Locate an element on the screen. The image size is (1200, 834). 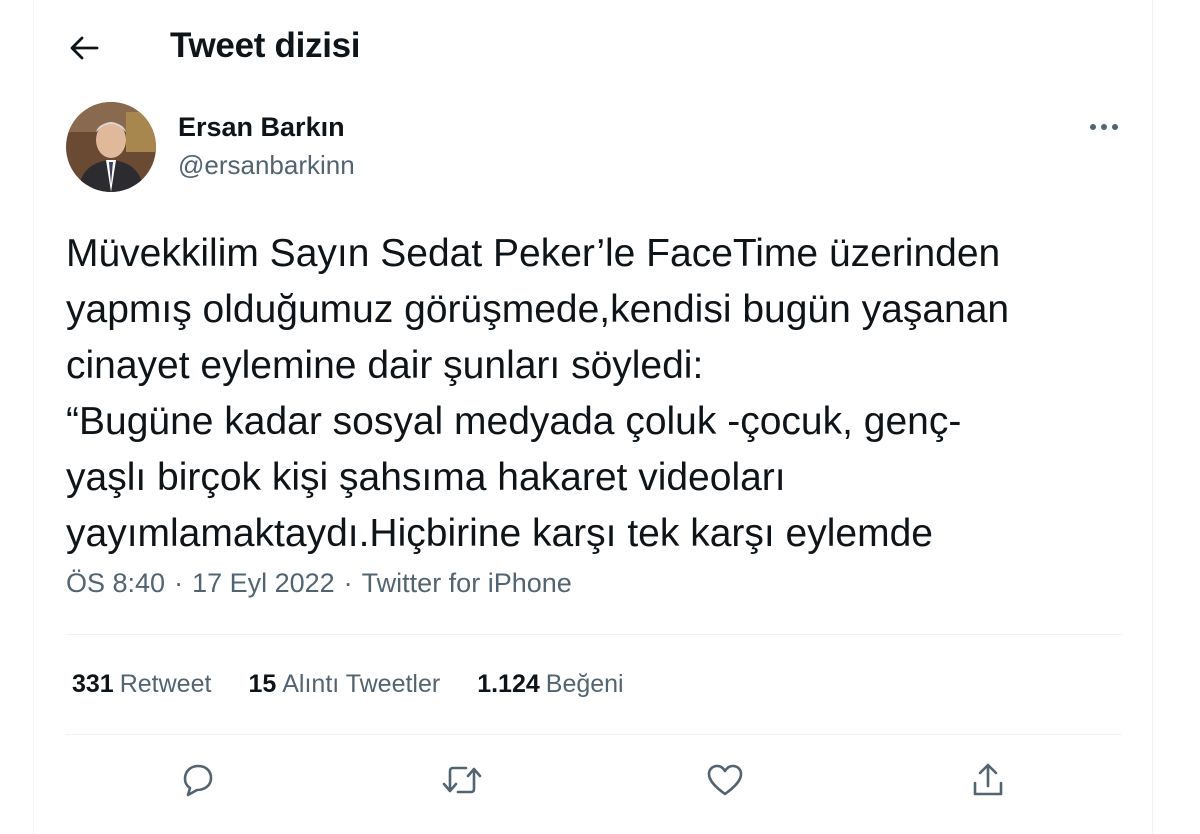
tweet-date: 17 Eyl 2022 is located at coordinates (263, 583).